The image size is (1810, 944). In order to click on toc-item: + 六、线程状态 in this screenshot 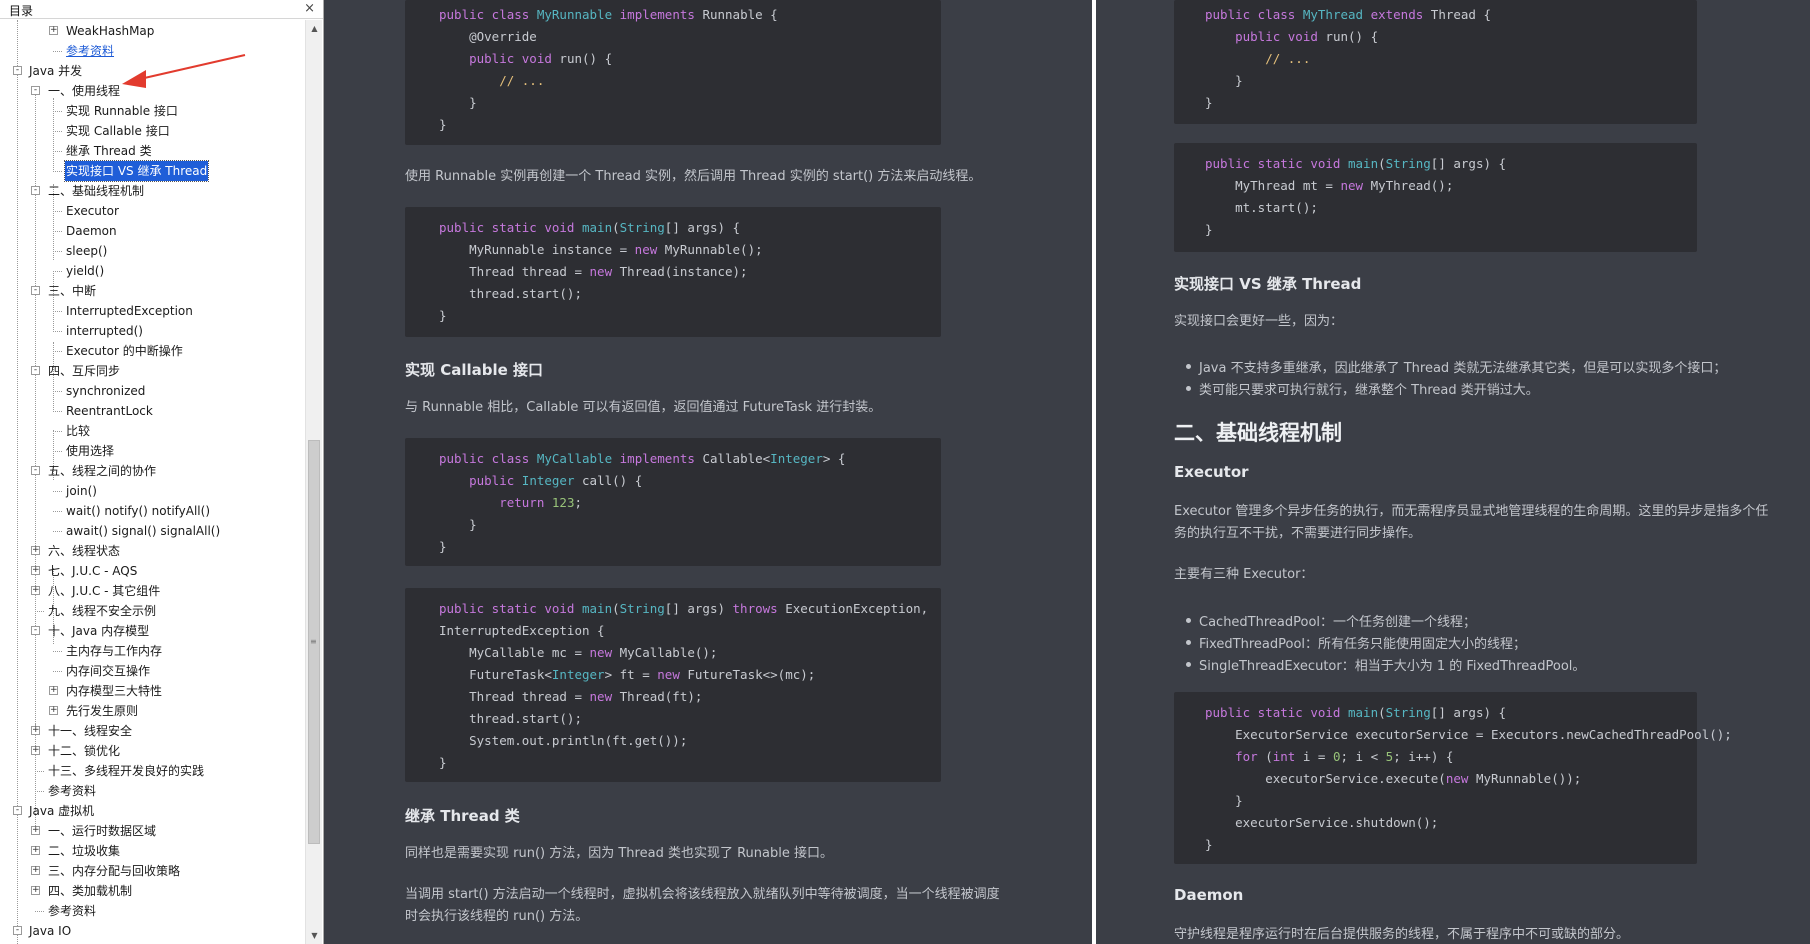, I will do `click(150, 551)`.